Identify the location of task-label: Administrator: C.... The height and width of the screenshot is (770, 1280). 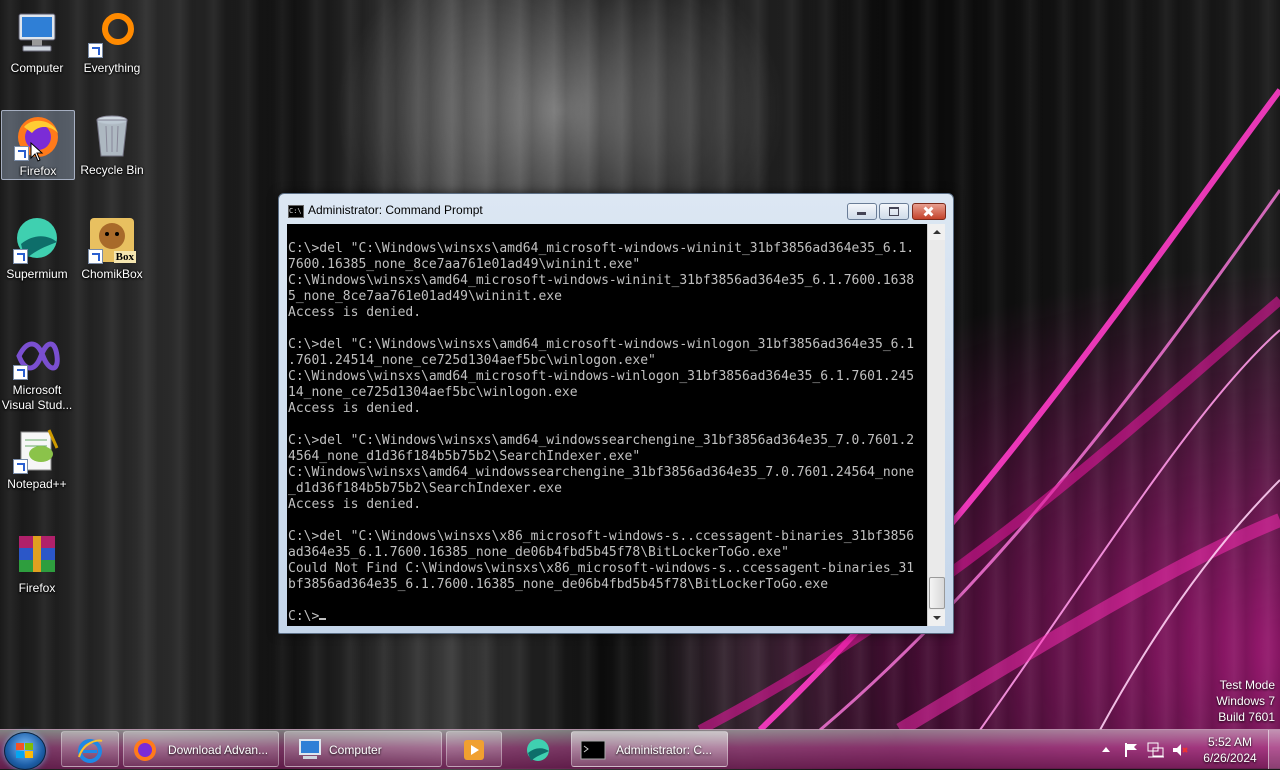
(664, 750).